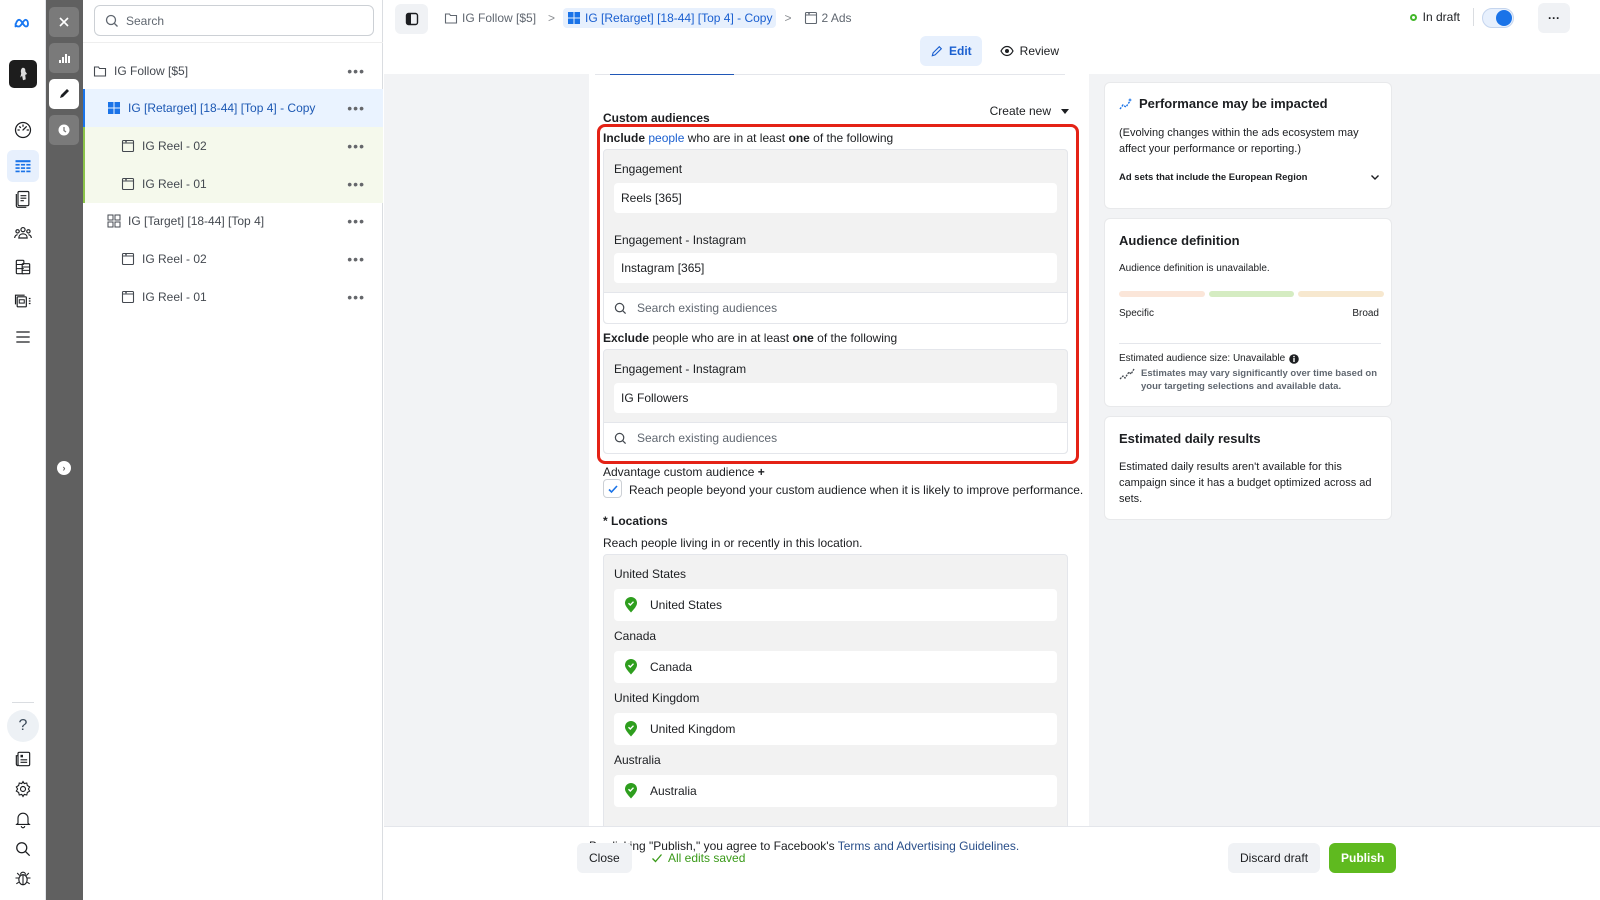 The image size is (1600, 900). What do you see at coordinates (1250, 177) in the screenshot?
I see `european-region-expander: Ad sets that include the European Region` at bounding box center [1250, 177].